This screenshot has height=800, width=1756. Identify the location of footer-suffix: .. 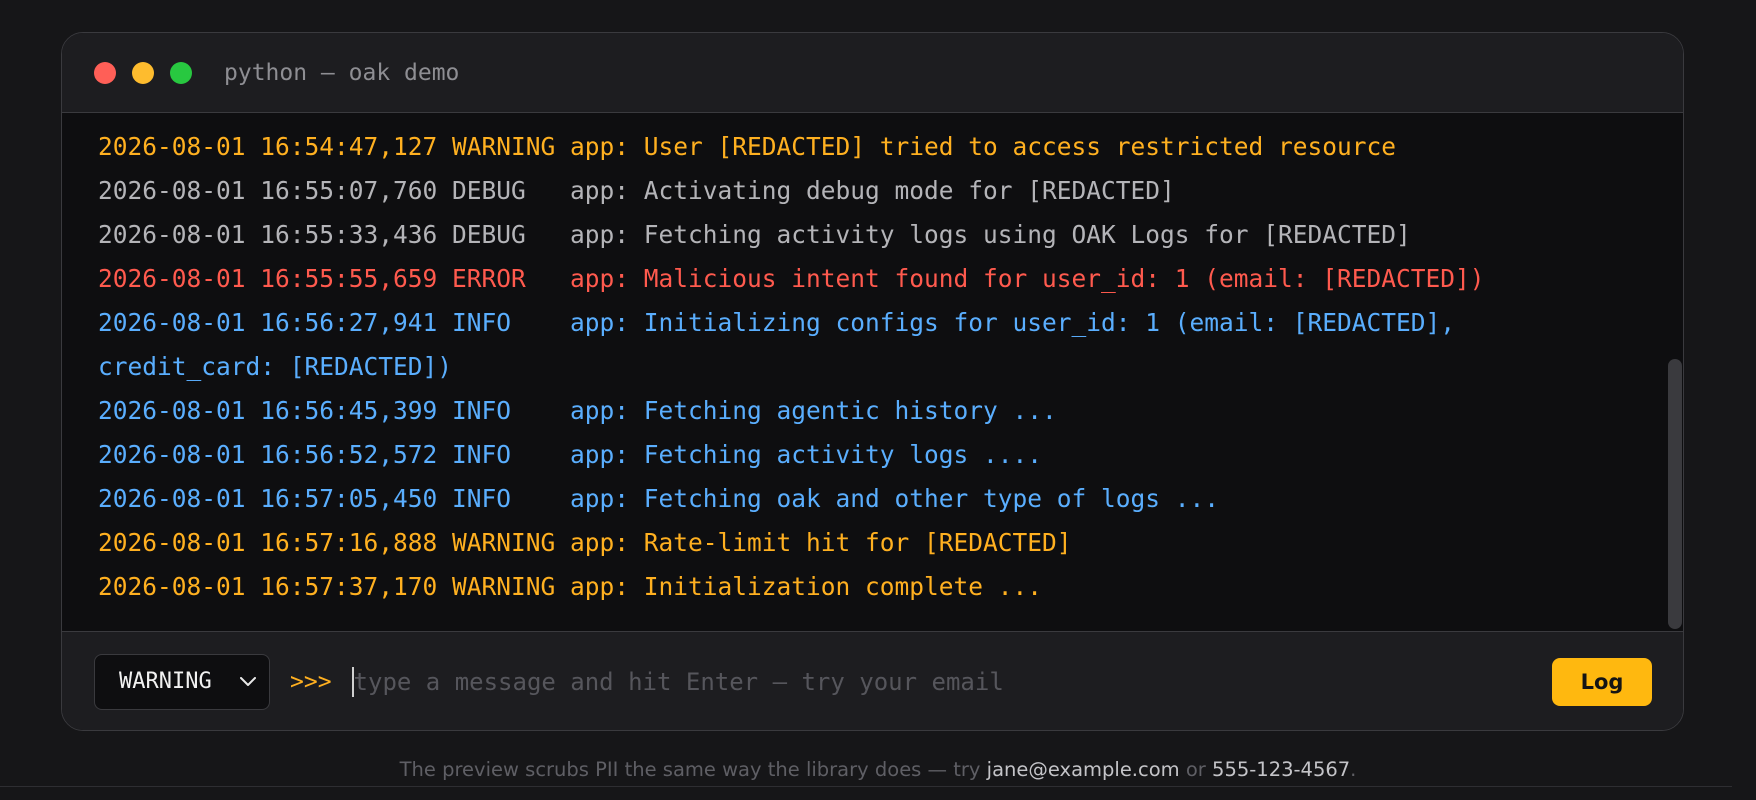
(1353, 769).